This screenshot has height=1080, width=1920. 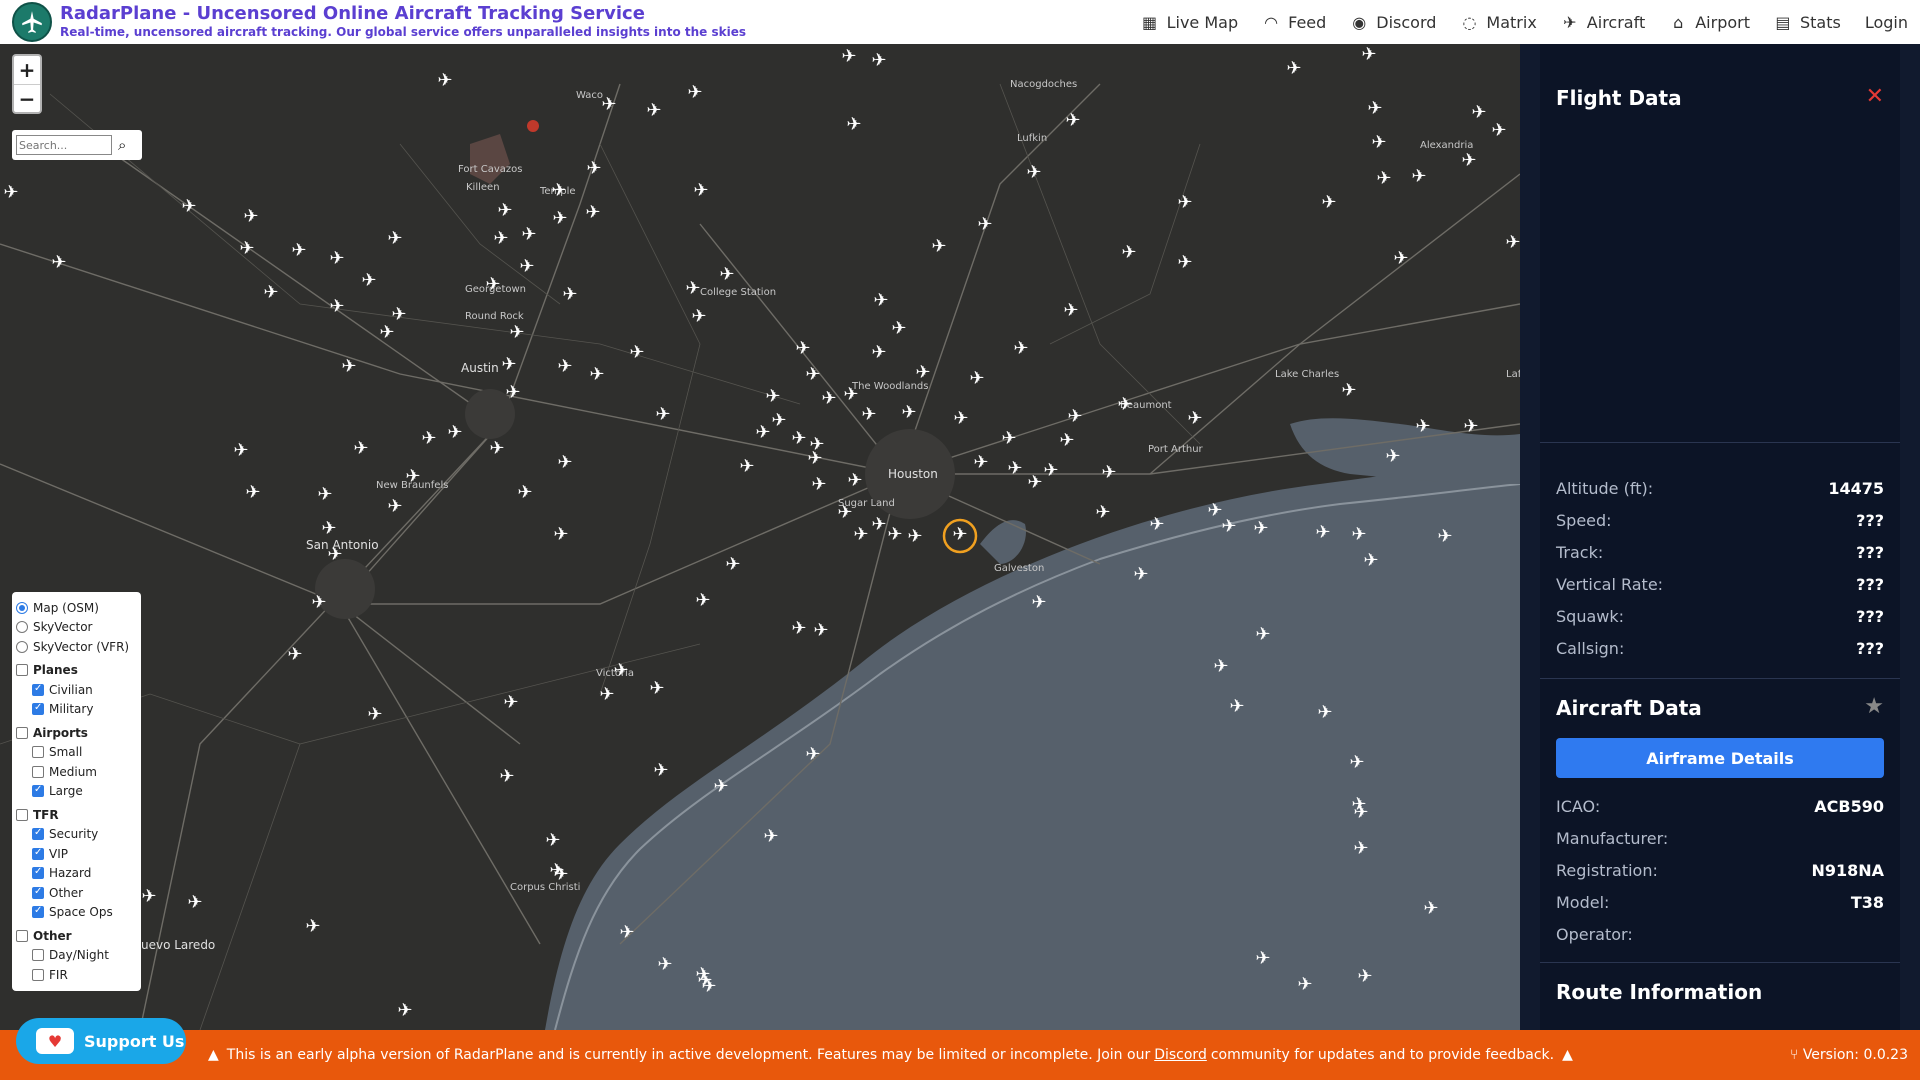 I want to click on group-planes: Planes, so click(x=76, y=671).